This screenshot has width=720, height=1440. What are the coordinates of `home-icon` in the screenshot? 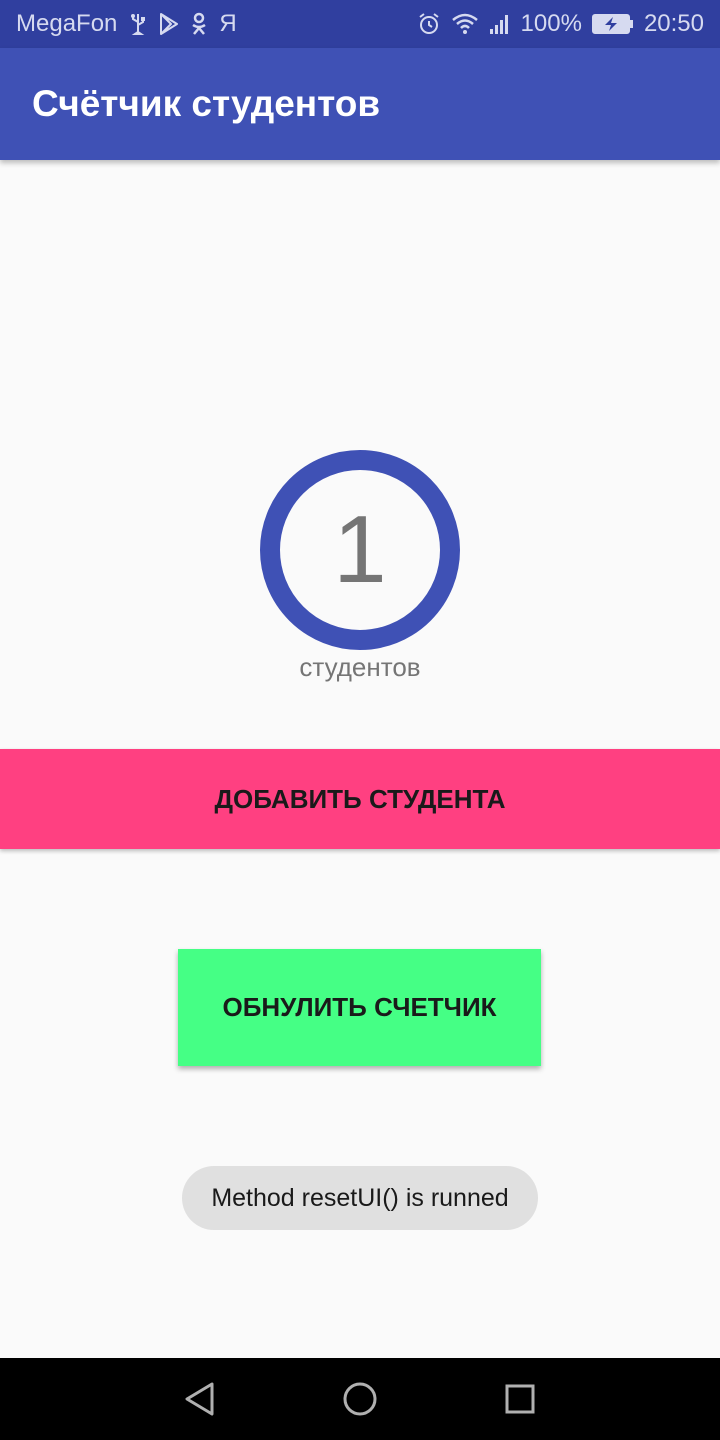 It's located at (360, 1399).